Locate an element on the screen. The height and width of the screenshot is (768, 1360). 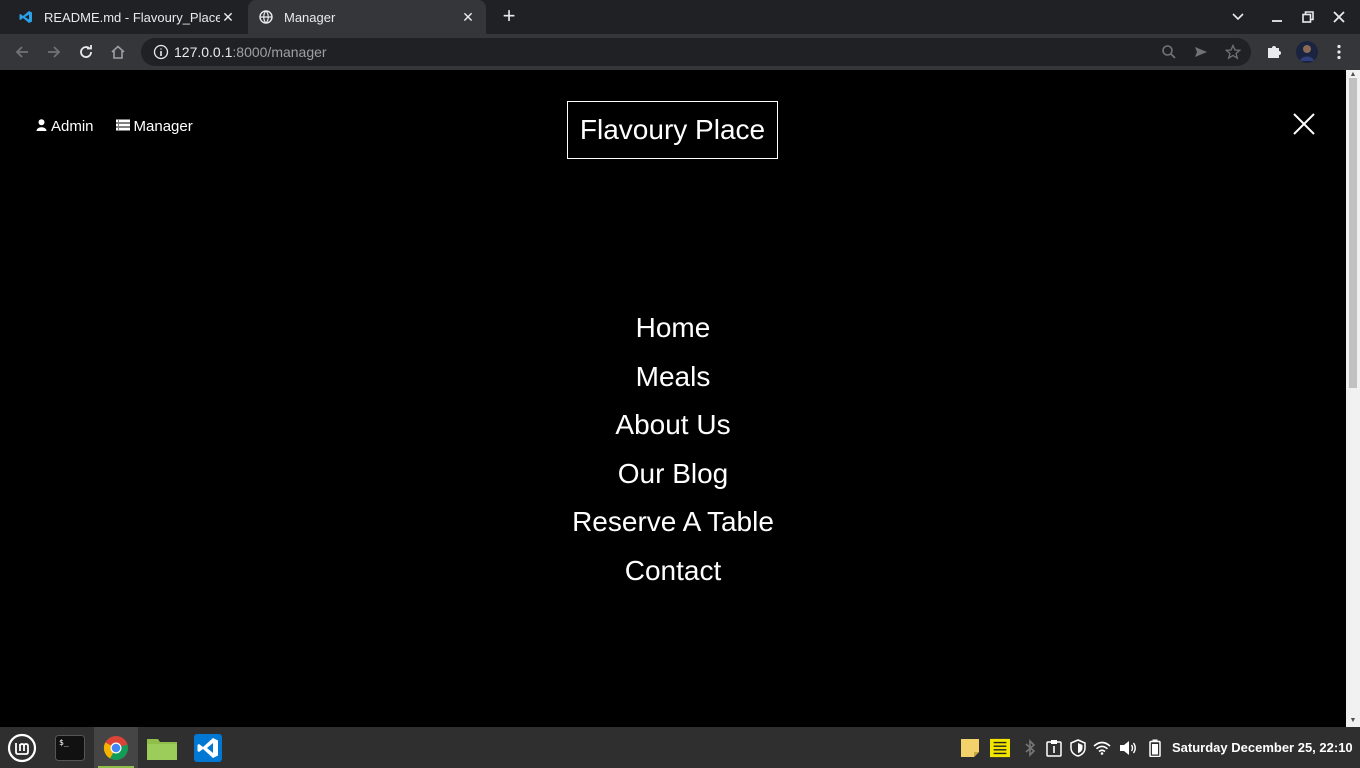
zoom-icon is located at coordinates (1169, 52).